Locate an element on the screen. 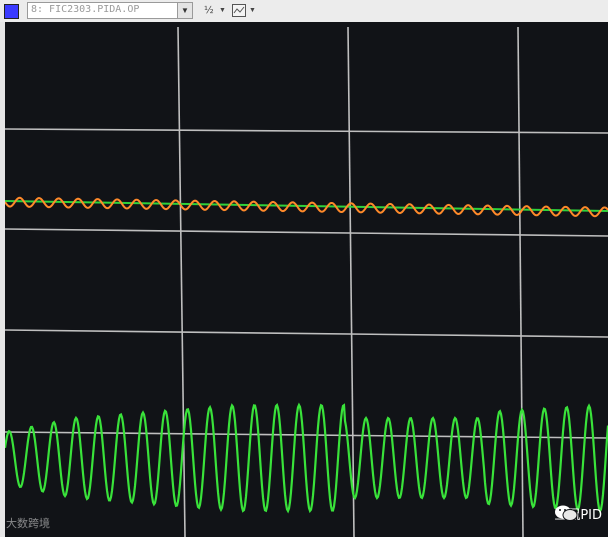  trend-toolbar: 8: FIC2303.PIDA.OP ▼ ½ ▼ ▼ is located at coordinates (304, 11).